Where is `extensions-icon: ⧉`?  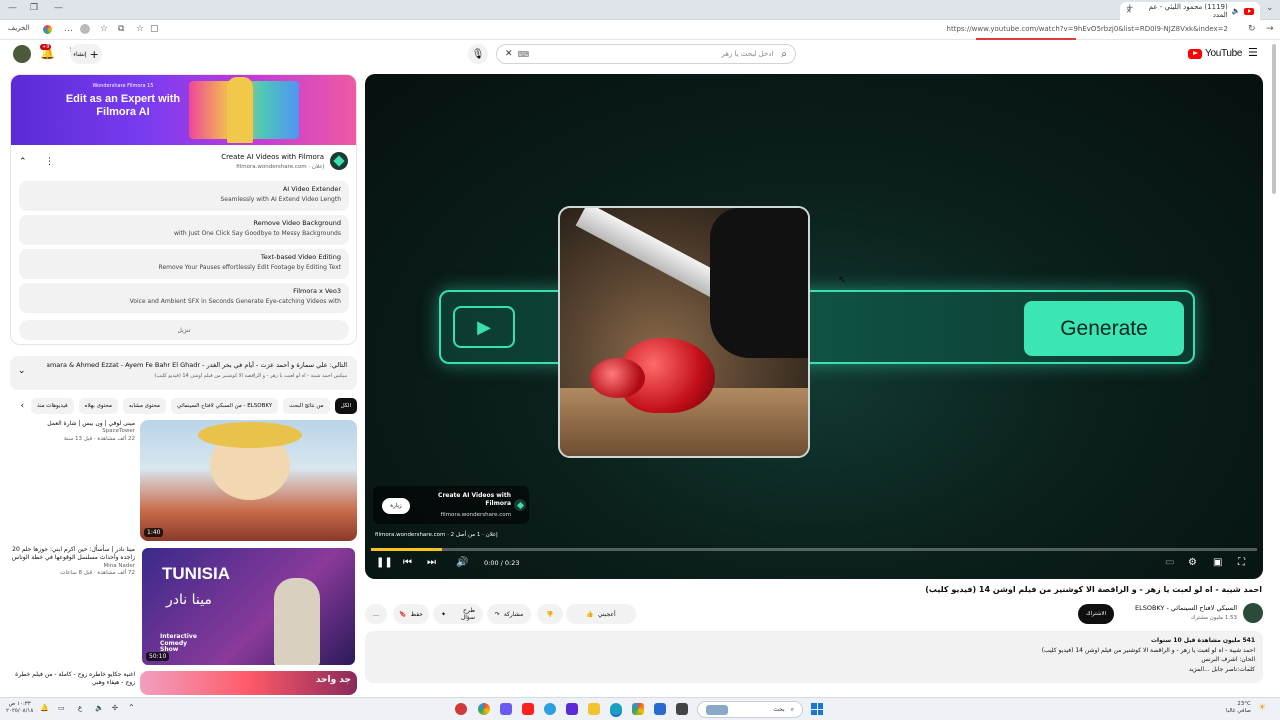
extensions-icon: ⧉ is located at coordinates (121, 29).